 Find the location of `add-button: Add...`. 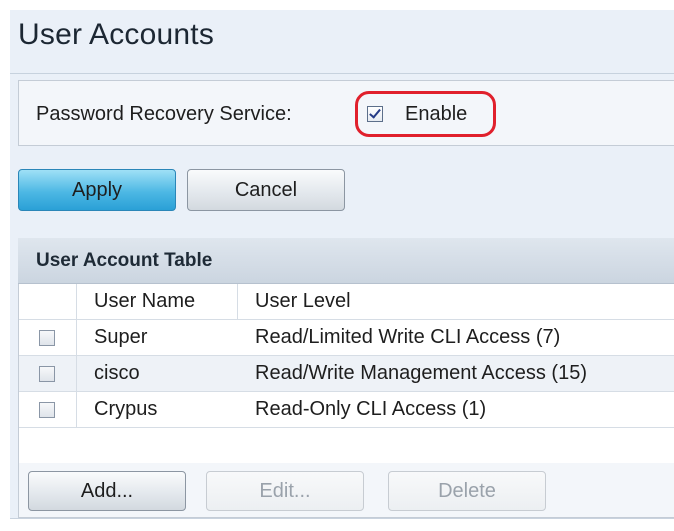

add-button: Add... is located at coordinates (107, 491).